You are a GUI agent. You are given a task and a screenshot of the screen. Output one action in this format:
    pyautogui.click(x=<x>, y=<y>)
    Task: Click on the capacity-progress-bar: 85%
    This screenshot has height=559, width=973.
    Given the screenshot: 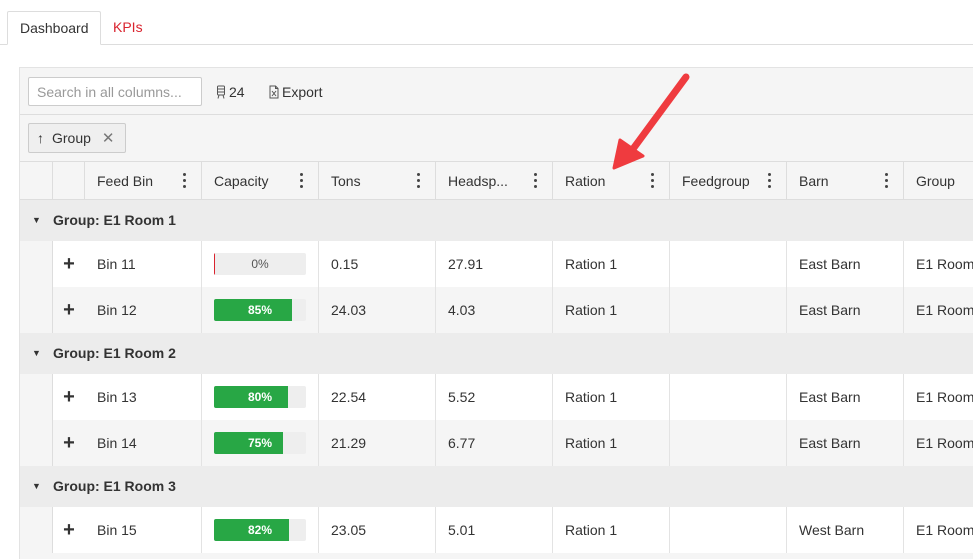 What is the action you would take?
    pyautogui.click(x=260, y=310)
    